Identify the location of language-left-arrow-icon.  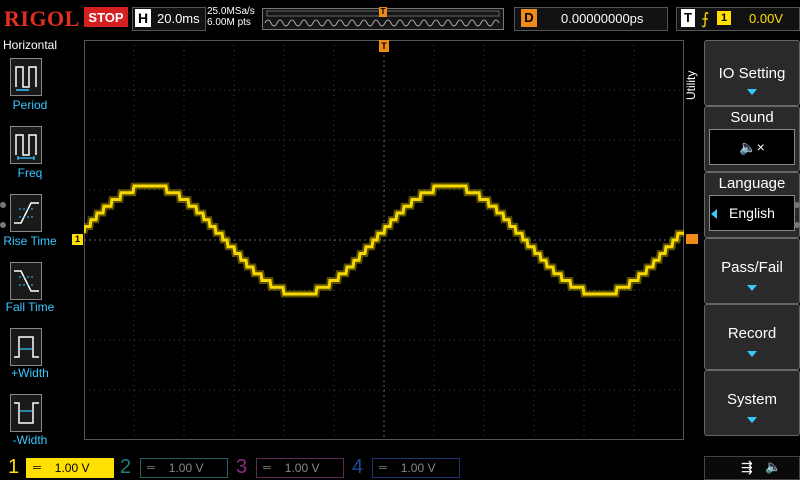
(714, 214).